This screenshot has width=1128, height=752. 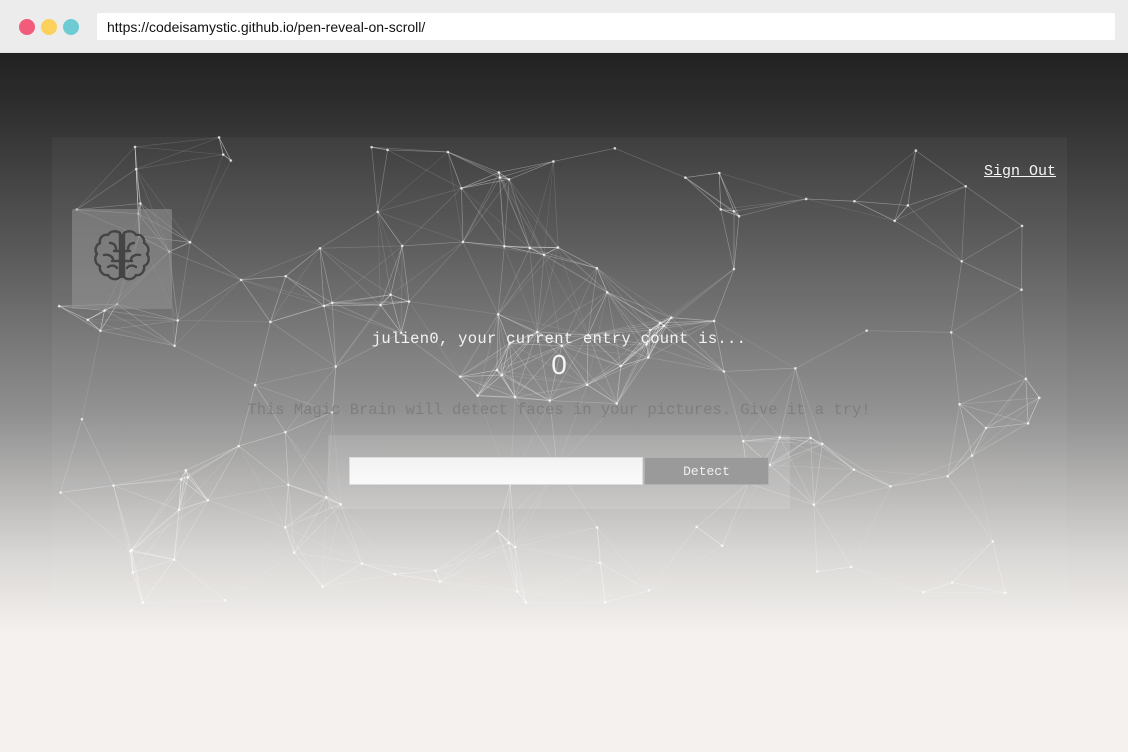 What do you see at coordinates (496, 471) in the screenshot?
I see `image-url-input` at bounding box center [496, 471].